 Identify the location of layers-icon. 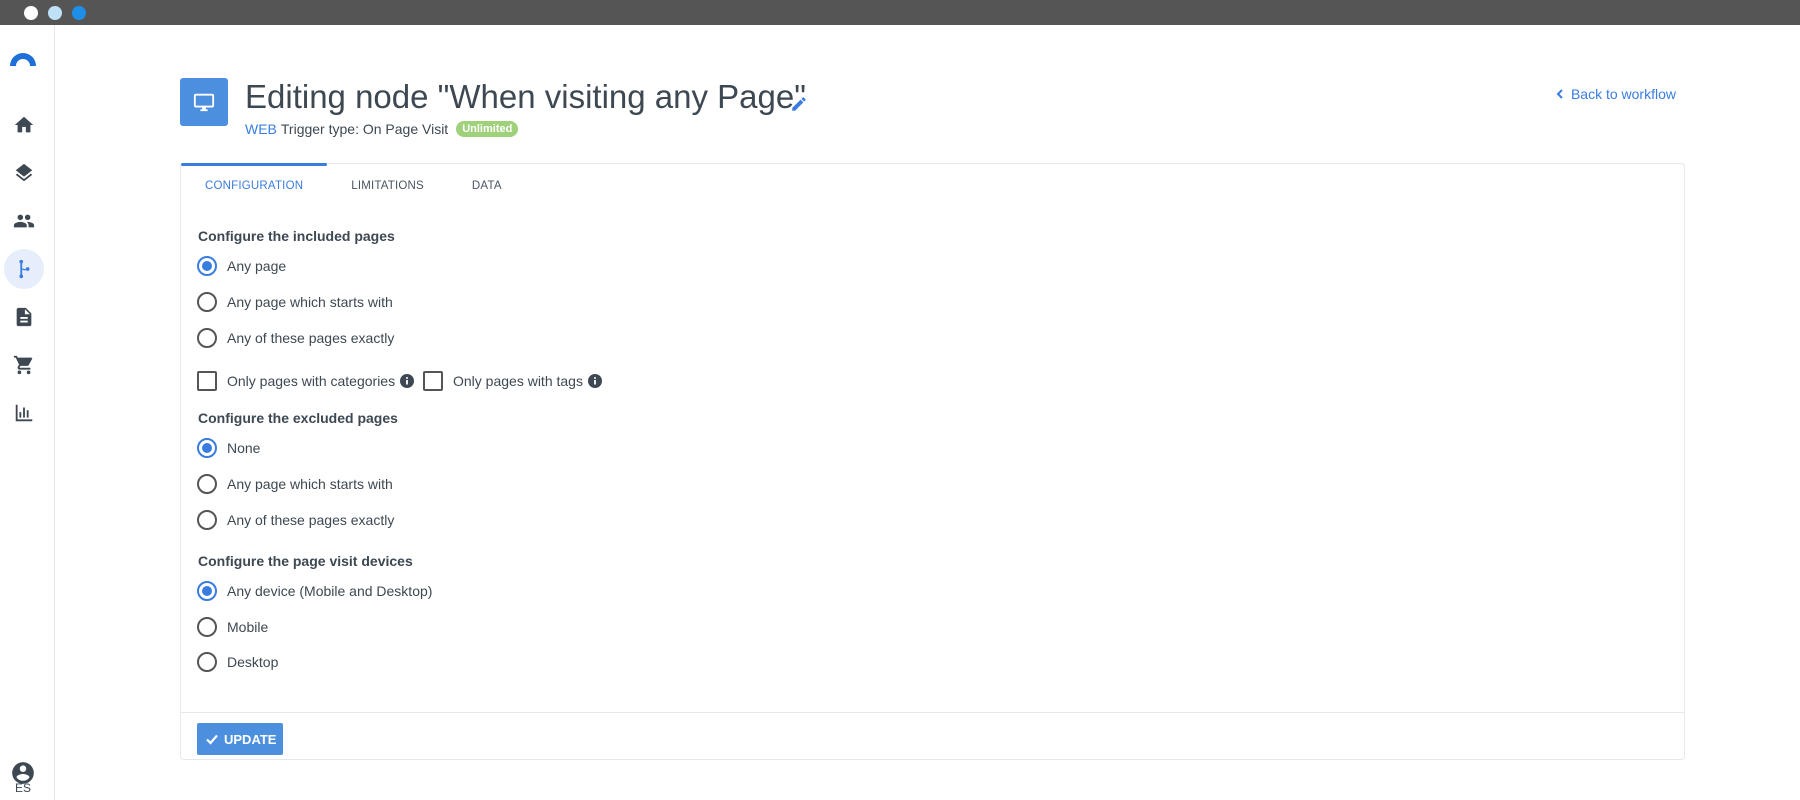
(24, 172).